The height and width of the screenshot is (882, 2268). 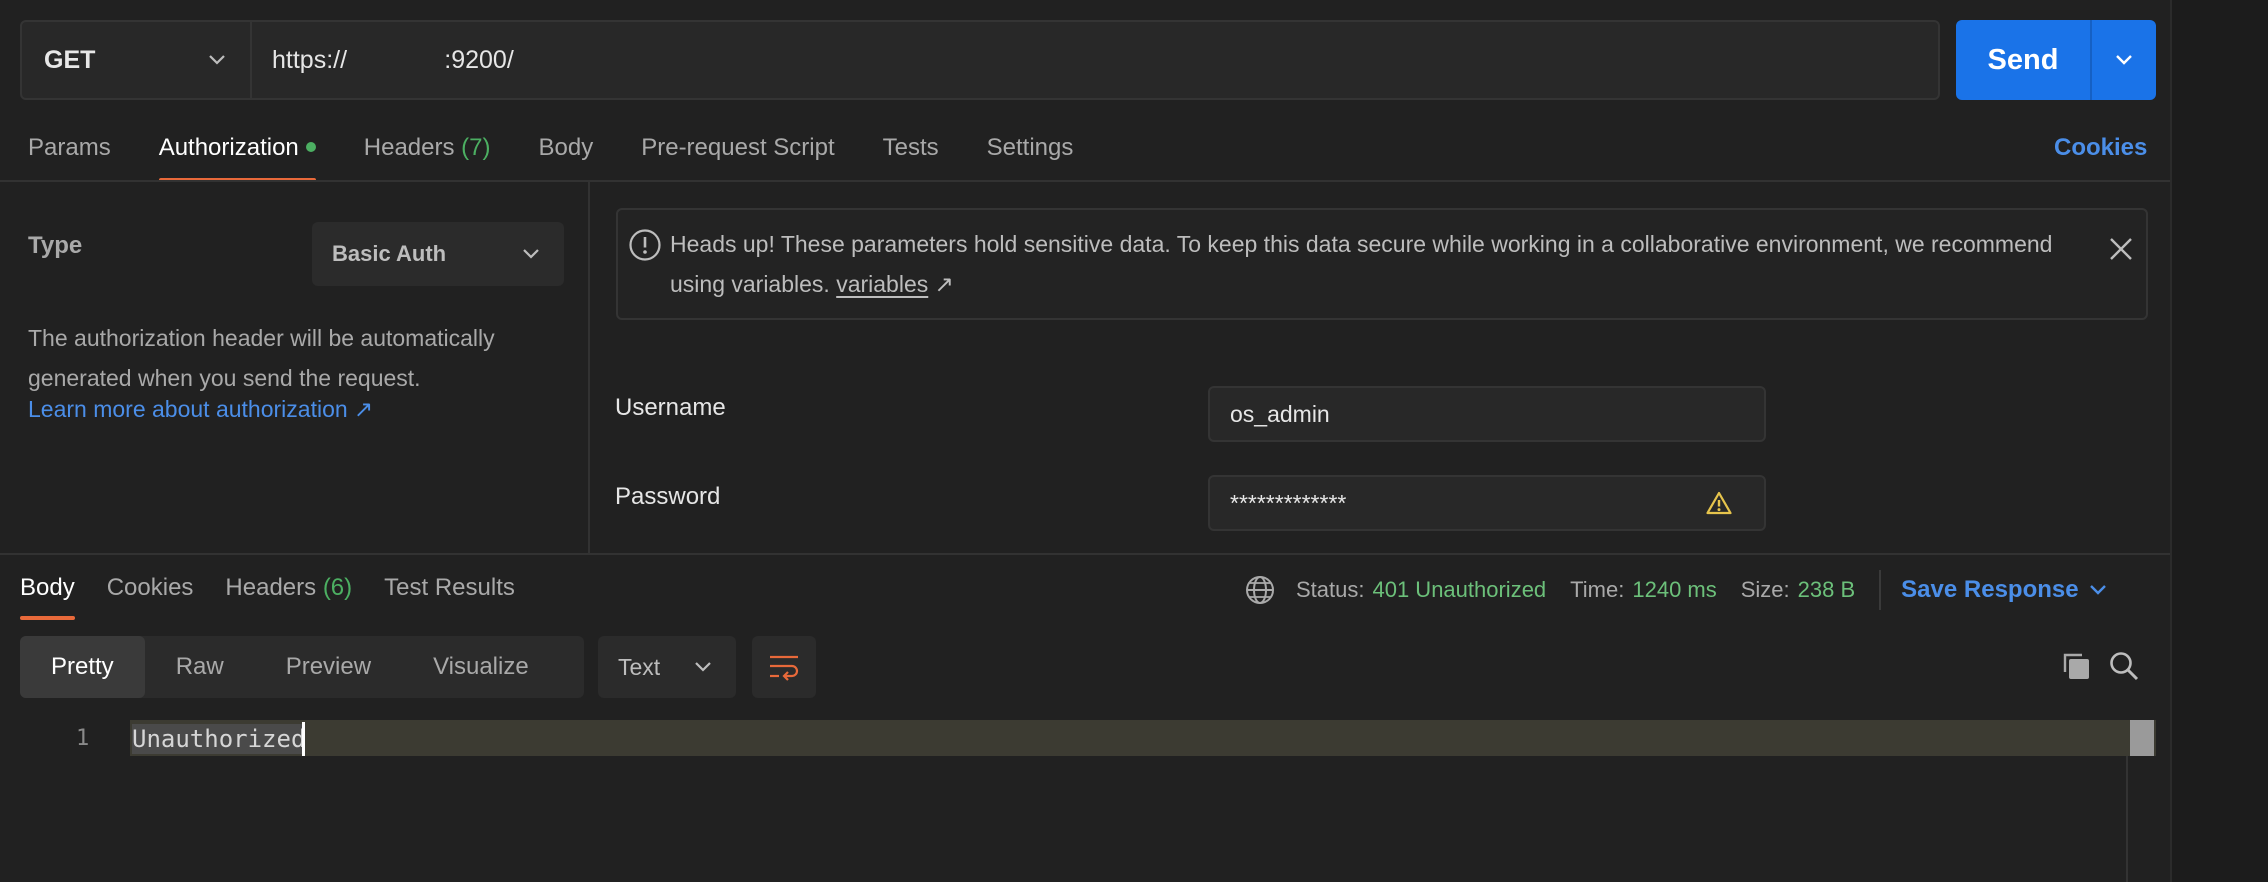 I want to click on body-format-switcher: Pretty Raw Preview Visualize, so click(x=302, y=667).